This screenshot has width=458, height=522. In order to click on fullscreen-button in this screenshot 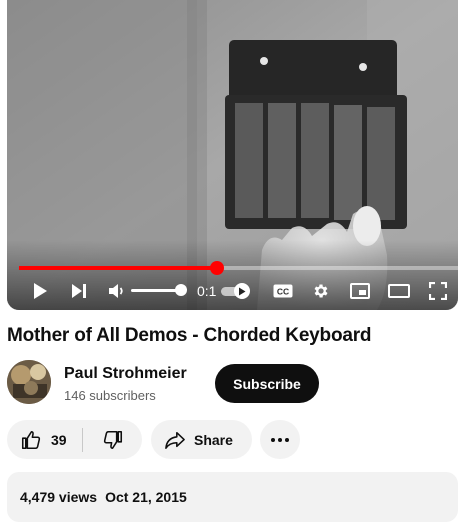, I will do `click(438, 291)`.